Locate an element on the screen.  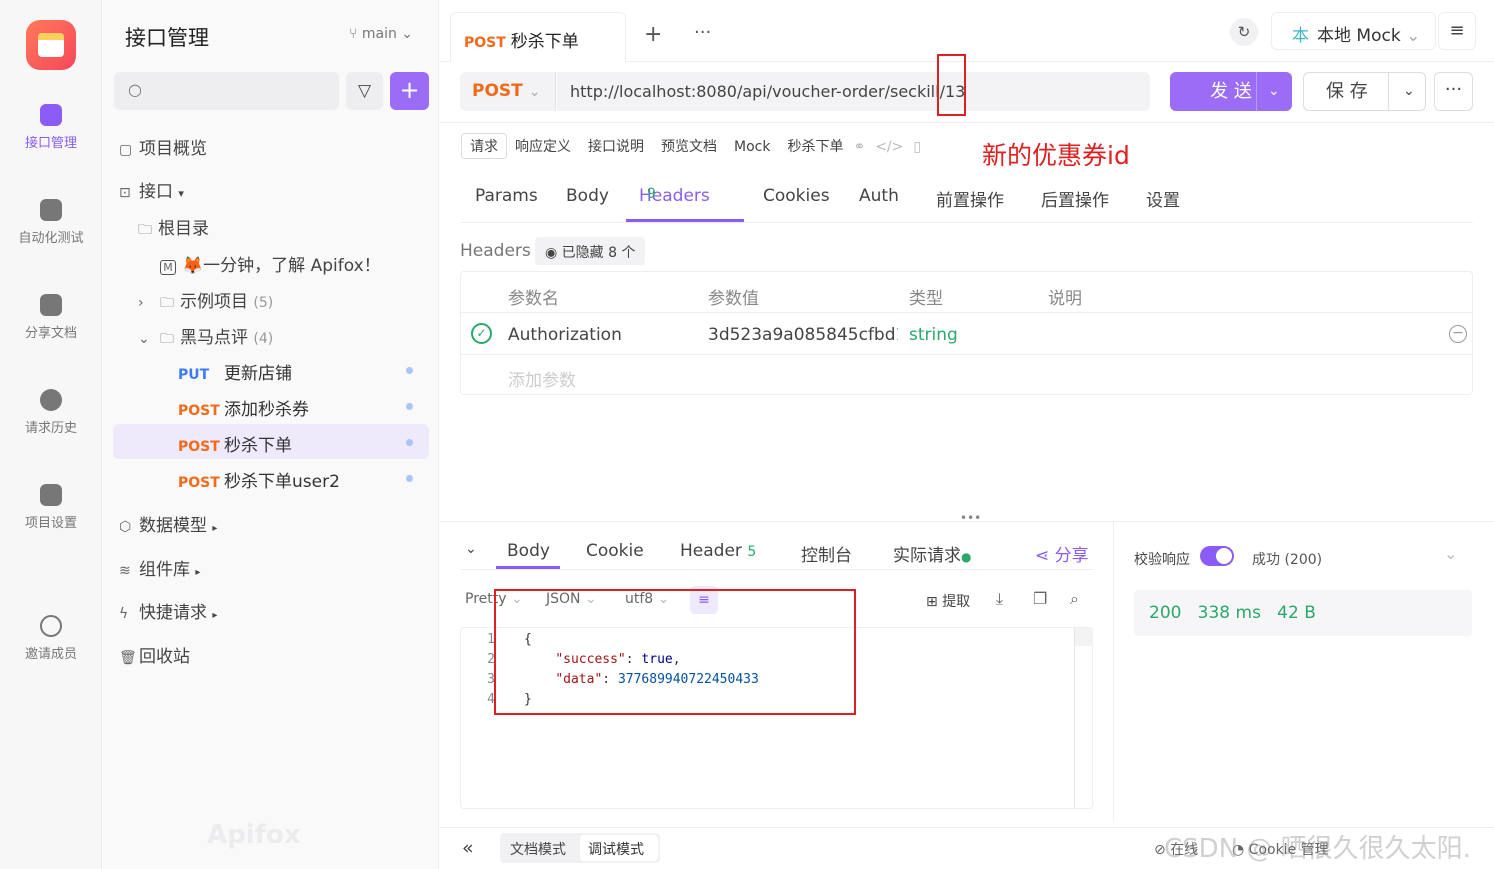
tab-seckill-order: POST 秒杀下单 is located at coordinates (538, 37).